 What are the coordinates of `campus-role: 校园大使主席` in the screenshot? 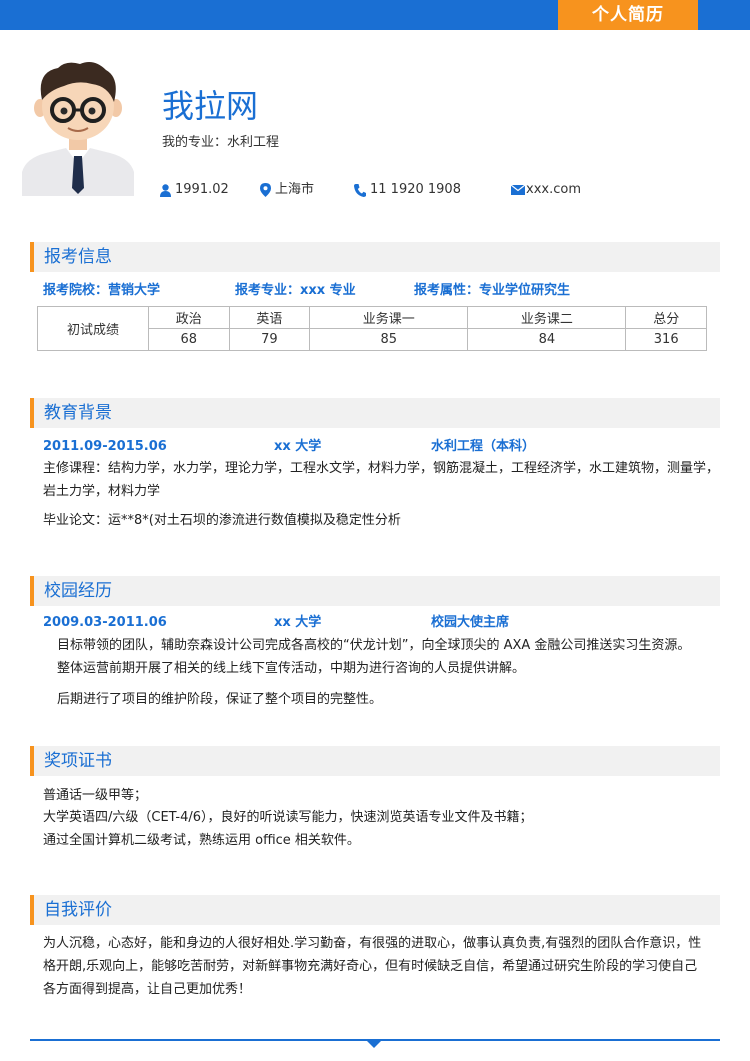 It's located at (470, 622).